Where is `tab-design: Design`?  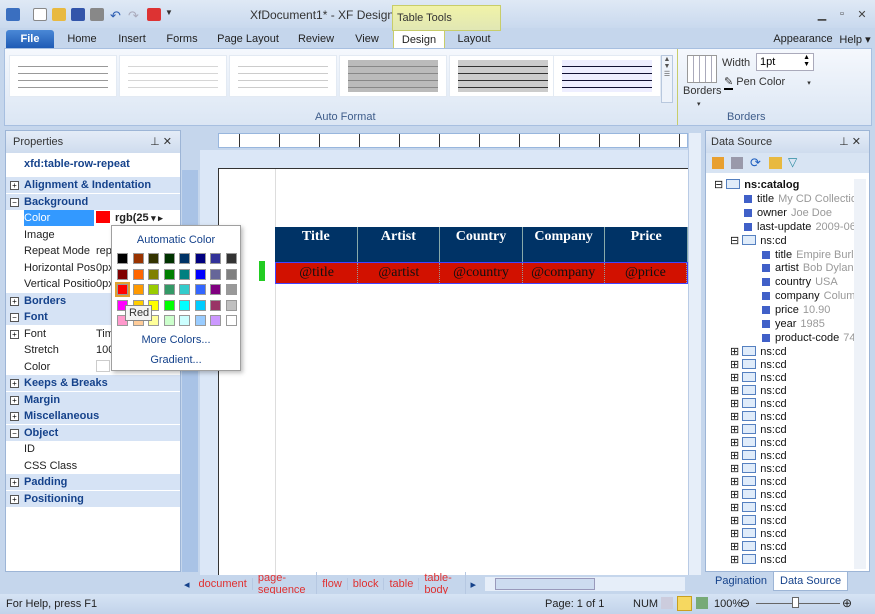
tab-design: Design is located at coordinates (419, 39).